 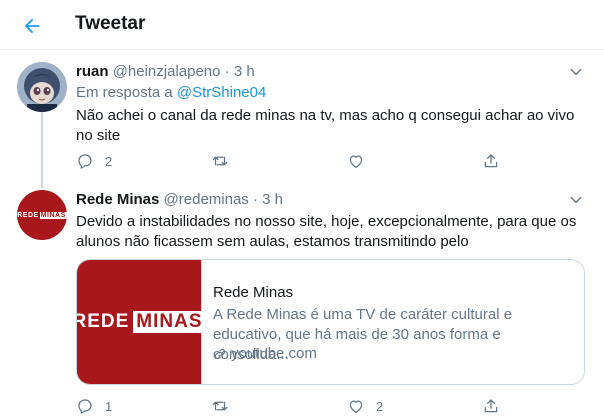 What do you see at coordinates (94, 406) in the screenshot?
I see `reply-button: 1` at bounding box center [94, 406].